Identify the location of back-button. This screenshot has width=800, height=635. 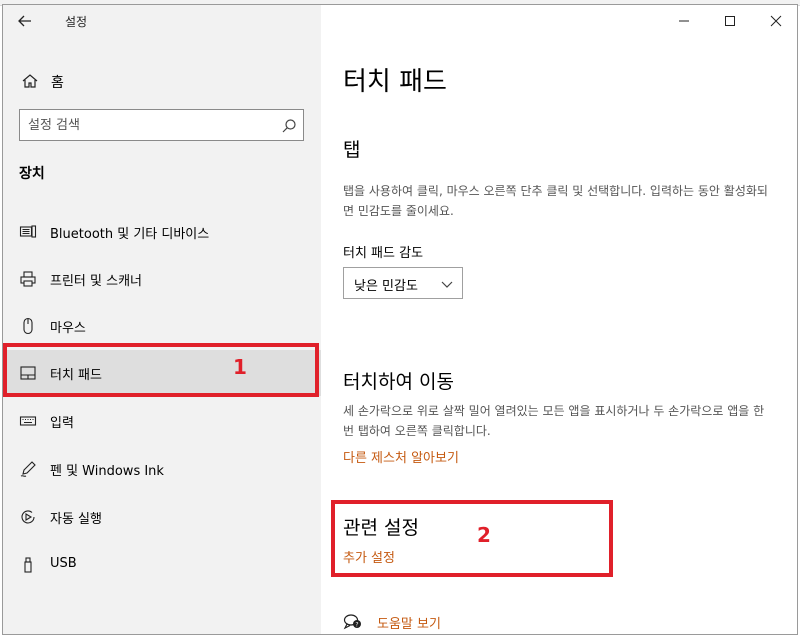
(25, 21).